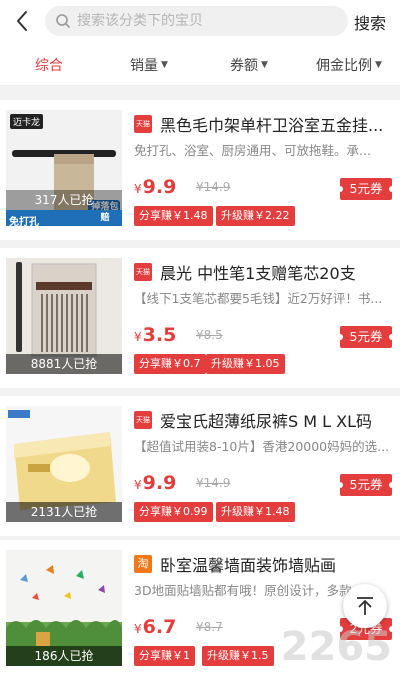 This screenshot has height=678, width=400. I want to click on tab-sales: 销量 ▼, so click(149, 65).